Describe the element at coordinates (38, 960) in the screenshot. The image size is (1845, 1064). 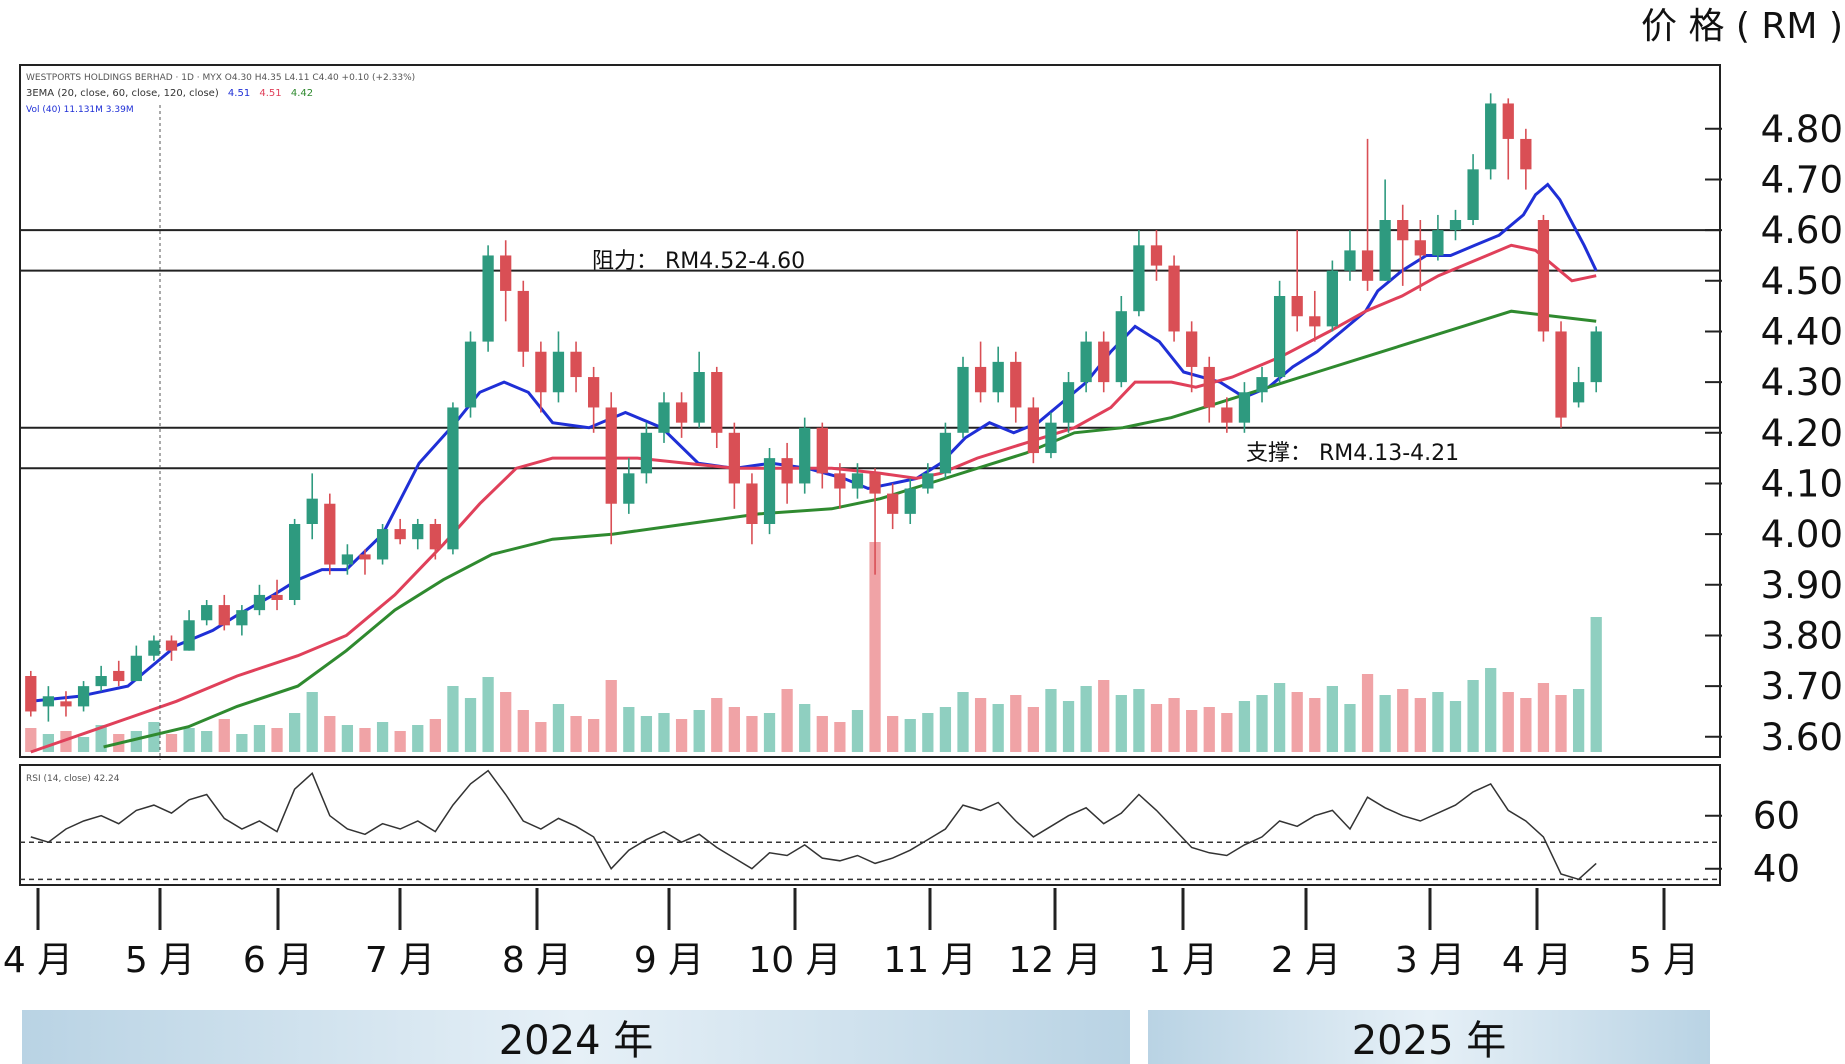
I see `month-label: 4 月` at that location.